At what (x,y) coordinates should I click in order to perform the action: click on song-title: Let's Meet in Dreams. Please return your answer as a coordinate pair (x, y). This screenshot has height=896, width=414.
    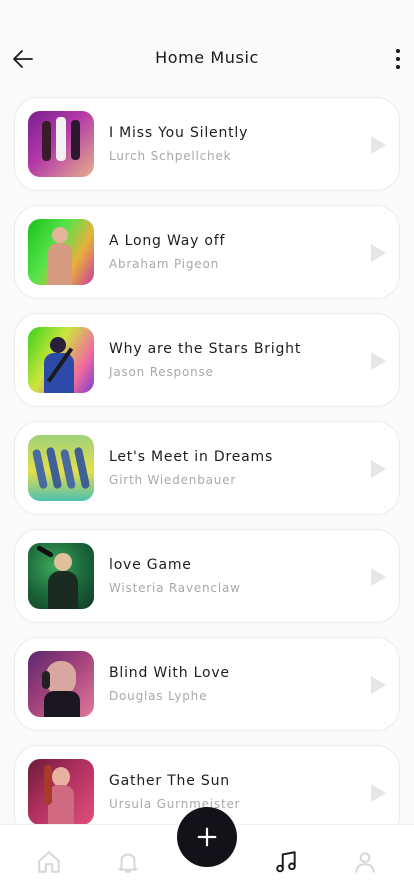
    Looking at the image, I should click on (191, 457).